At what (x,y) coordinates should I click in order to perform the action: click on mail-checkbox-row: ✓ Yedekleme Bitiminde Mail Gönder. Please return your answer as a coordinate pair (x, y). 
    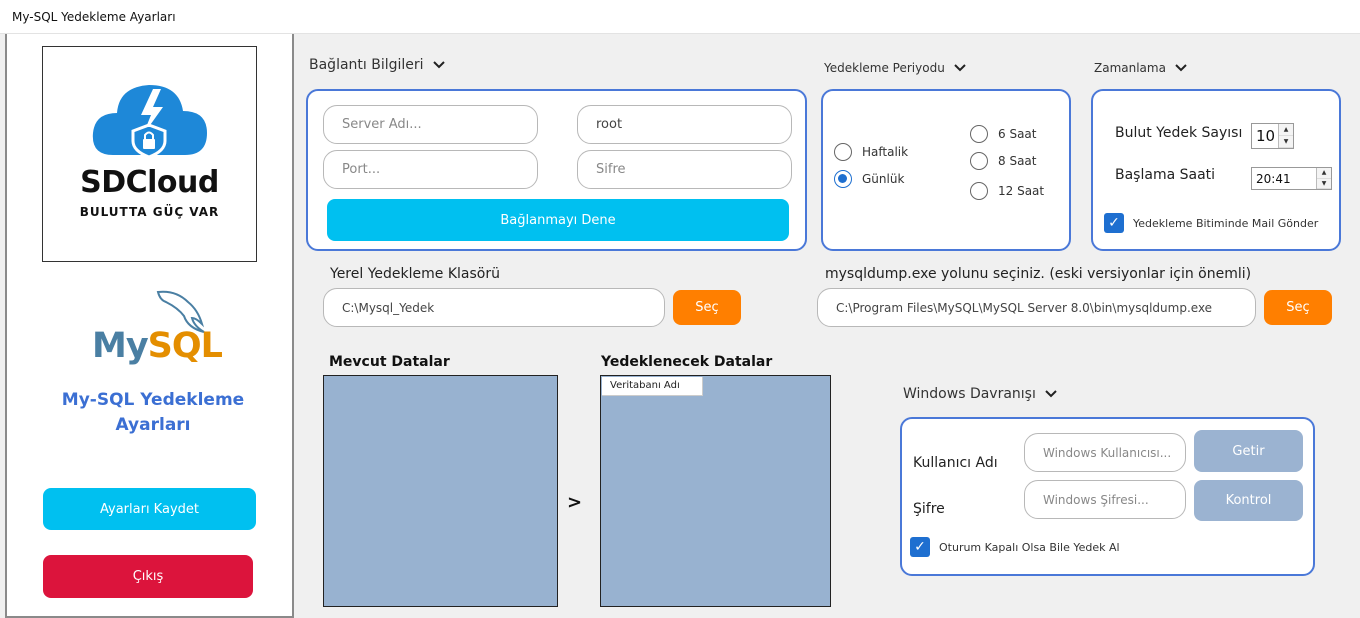
    Looking at the image, I should click on (1211, 223).